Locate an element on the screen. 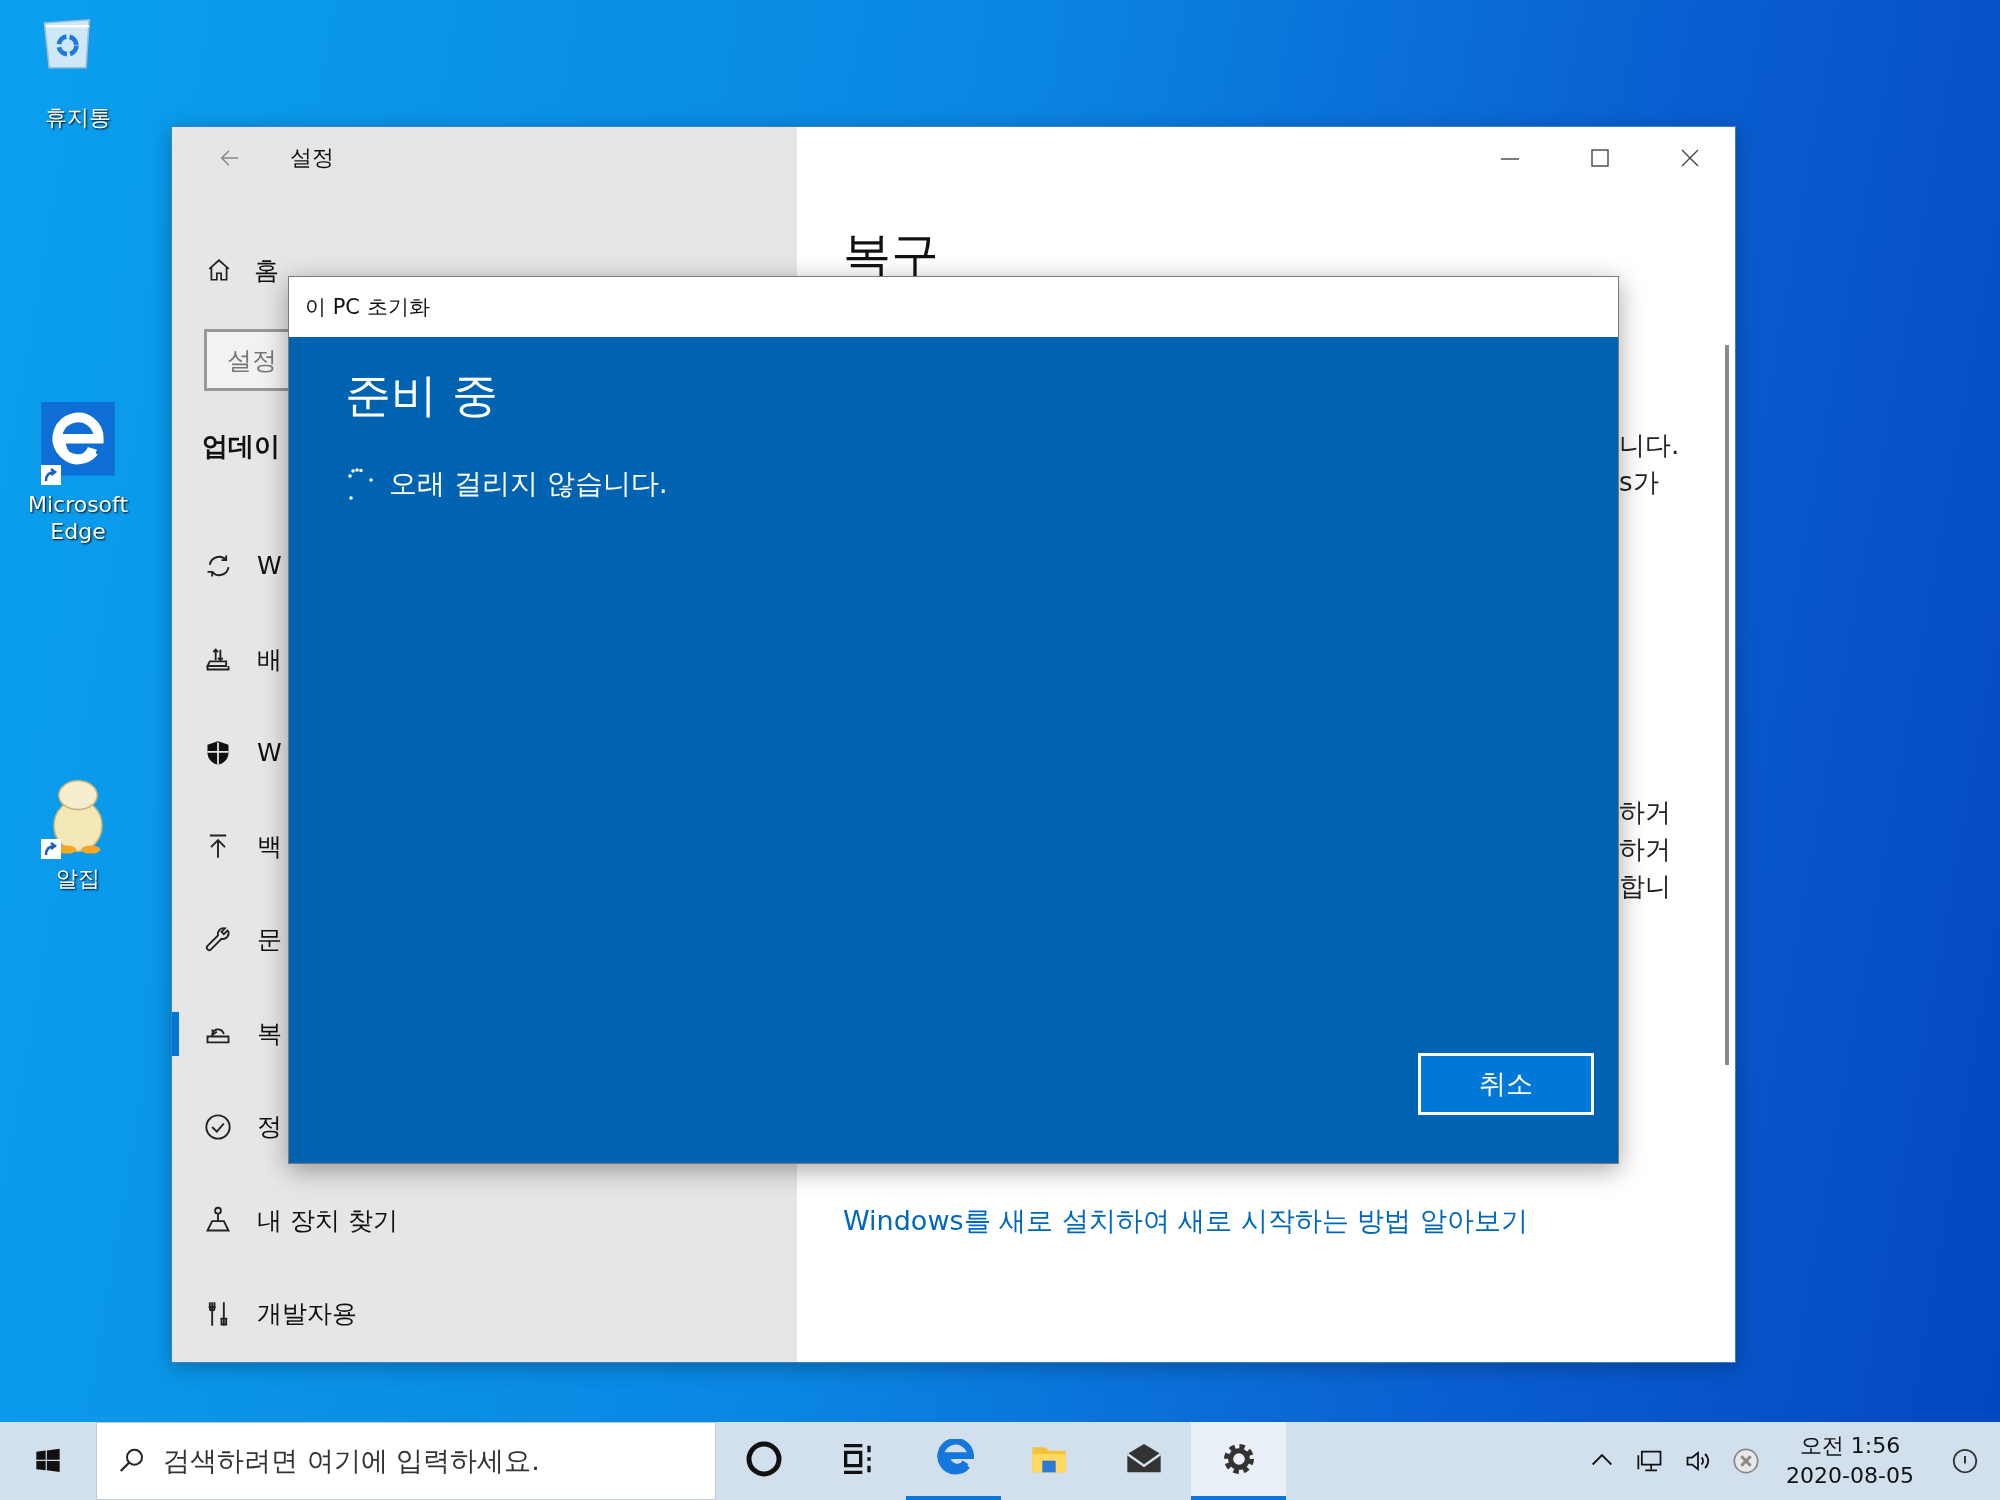 This screenshot has height=1500, width=2000. nav-item: 복 is located at coordinates (227, 1033).